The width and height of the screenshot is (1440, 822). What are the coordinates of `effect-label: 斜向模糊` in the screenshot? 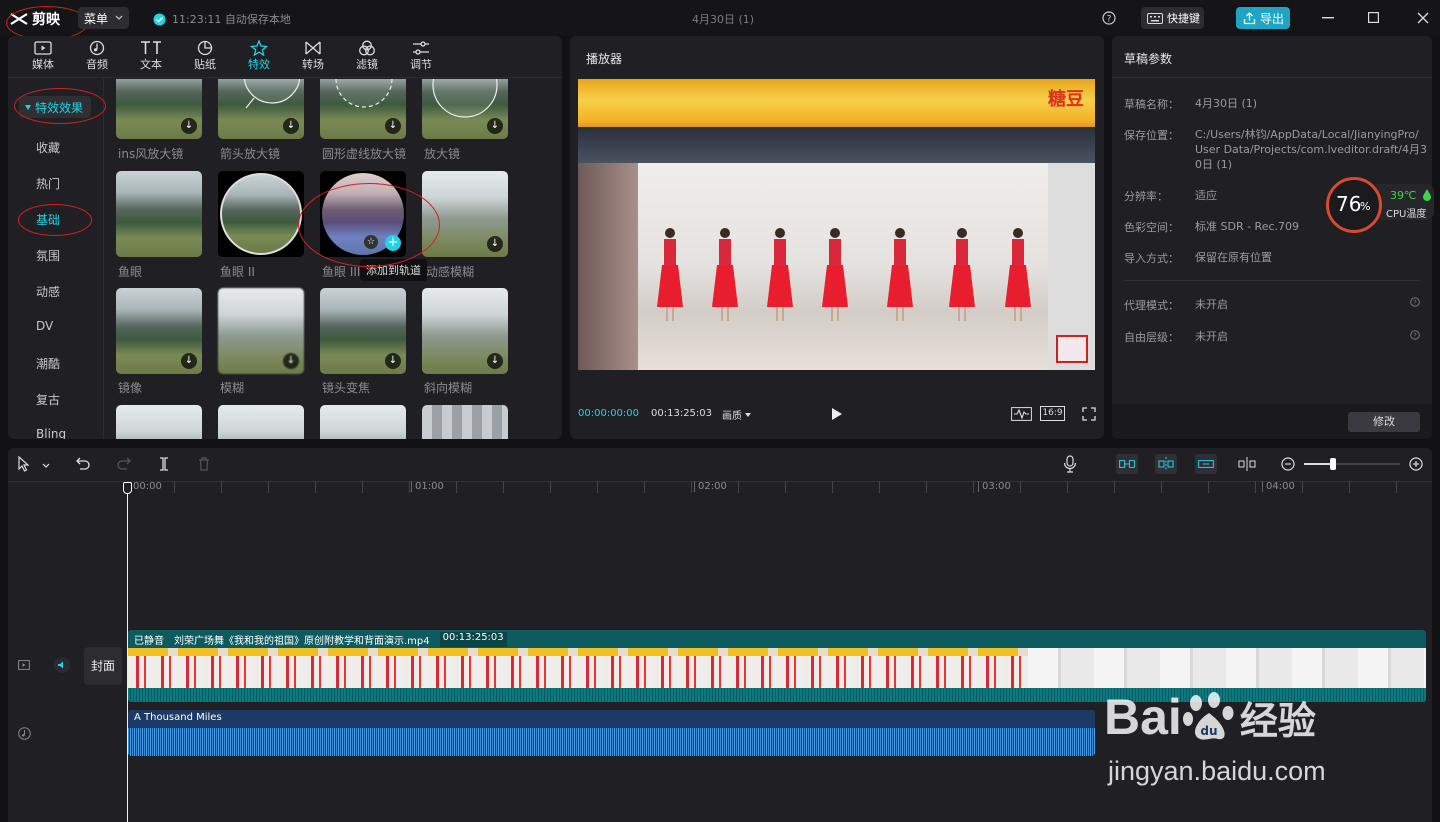 It's located at (448, 388).